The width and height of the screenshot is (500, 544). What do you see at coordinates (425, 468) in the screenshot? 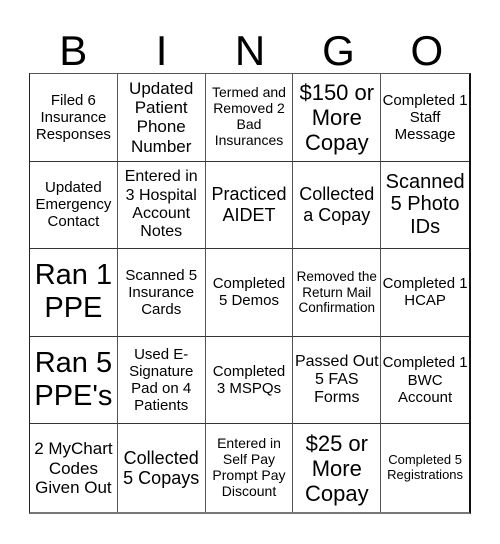
I see `bingo-cell-r5-c5: Completed 5 Registrations` at bounding box center [425, 468].